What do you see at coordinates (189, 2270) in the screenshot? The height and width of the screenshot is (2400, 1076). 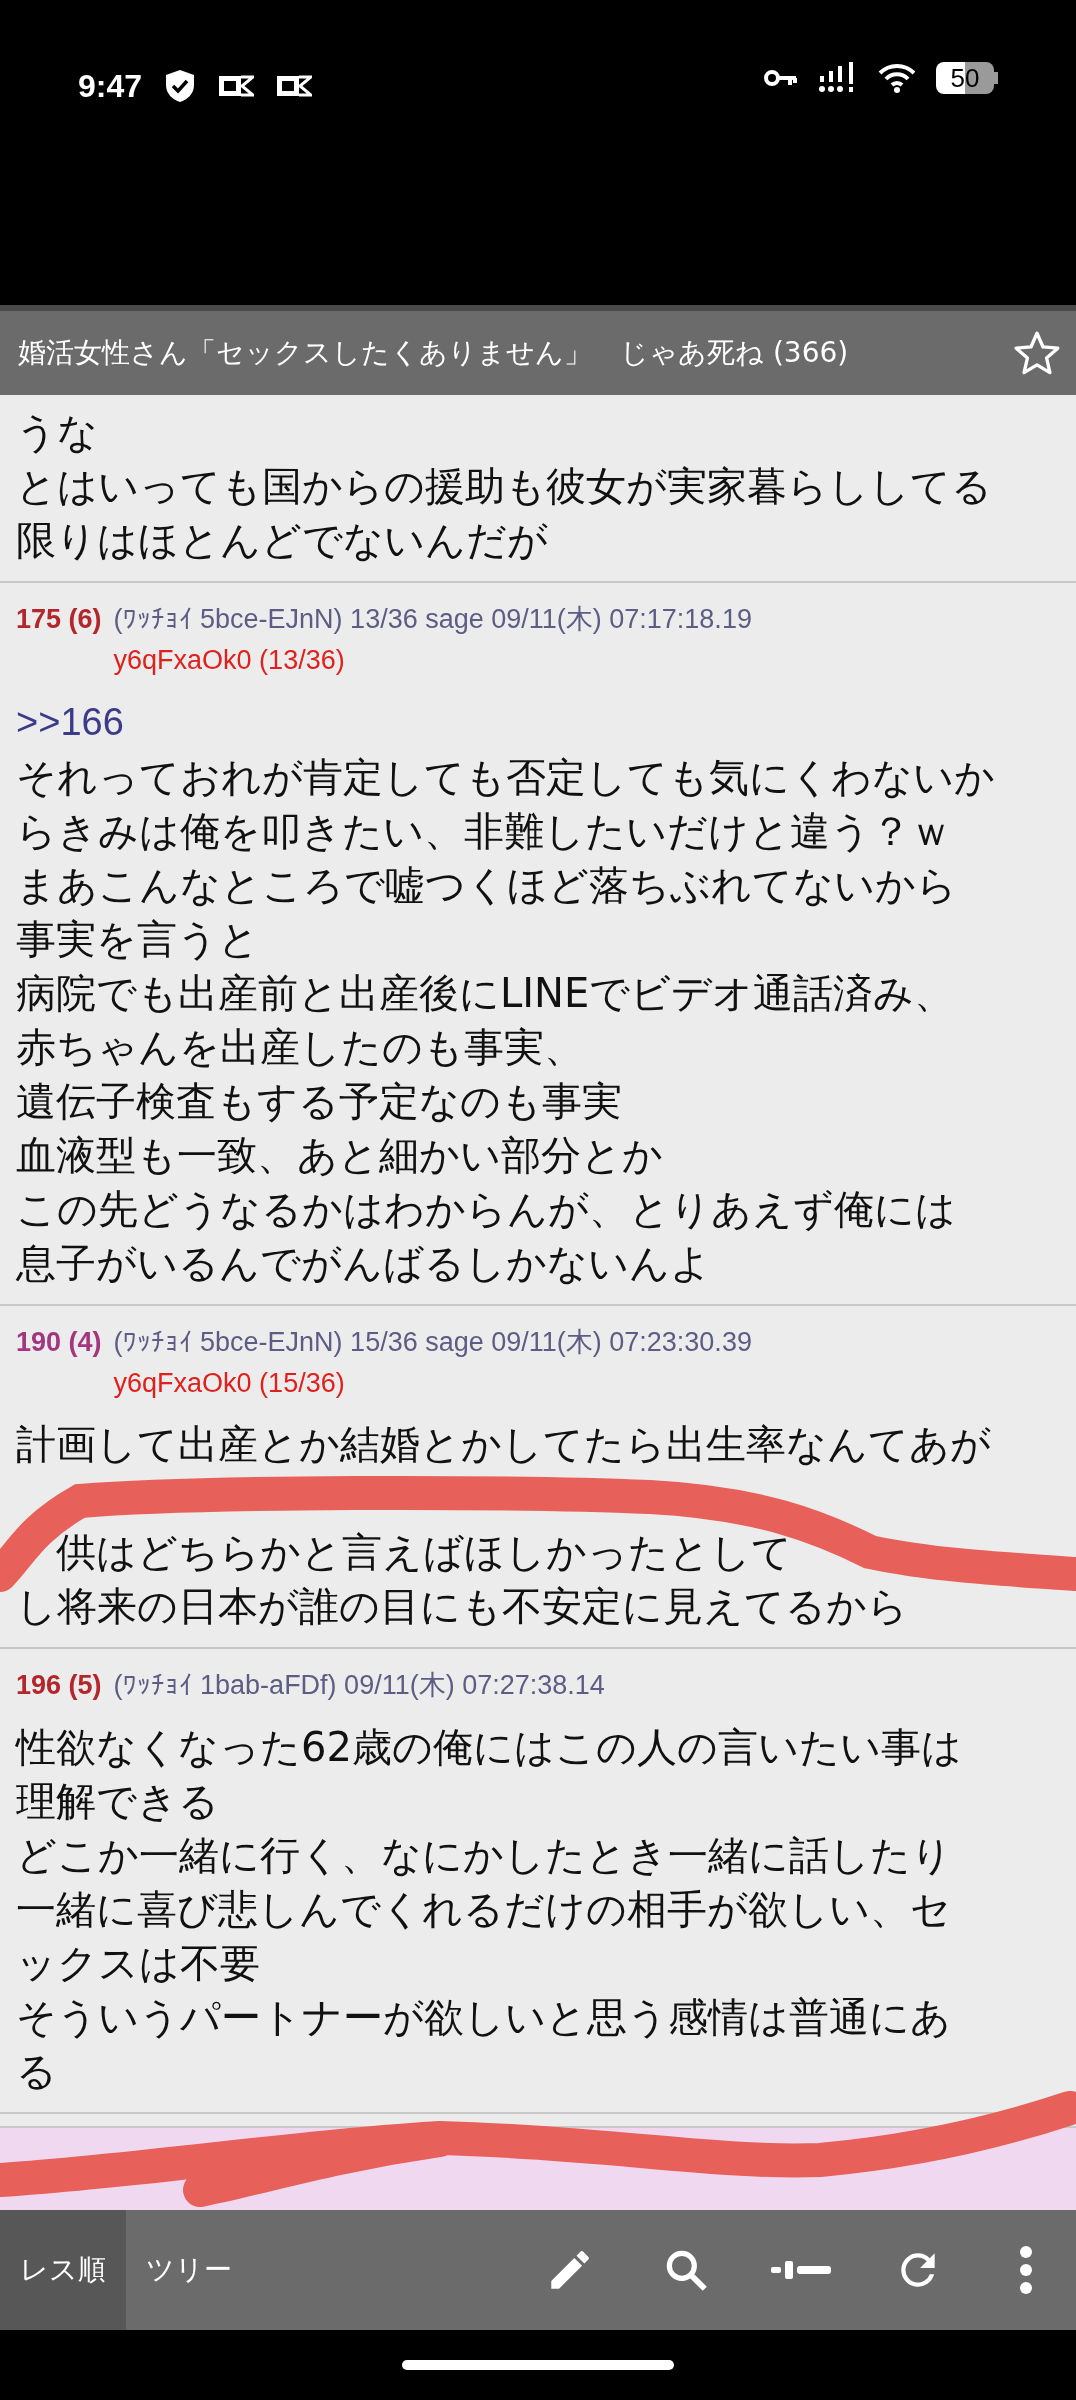 I see `tab: ツリー` at bounding box center [189, 2270].